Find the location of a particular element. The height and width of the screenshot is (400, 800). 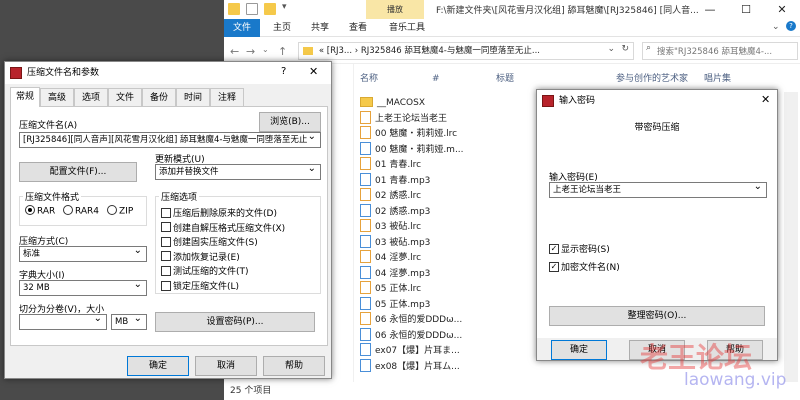

archiving-option-checkbox: 创建固实压缩文件(S) is located at coordinates (209, 241).